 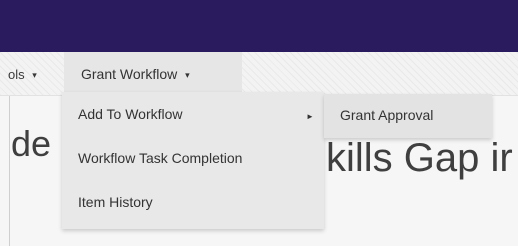 What do you see at coordinates (16, 74) in the screenshot?
I see `menu-tools-label: ols` at bounding box center [16, 74].